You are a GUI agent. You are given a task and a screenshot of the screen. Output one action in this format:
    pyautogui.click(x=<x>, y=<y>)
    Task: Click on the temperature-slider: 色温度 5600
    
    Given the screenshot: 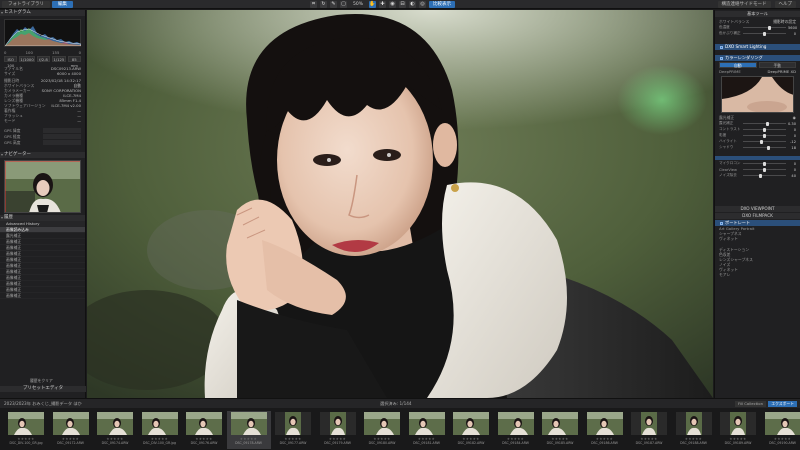 What is the action you would take?
    pyautogui.click(x=758, y=27)
    